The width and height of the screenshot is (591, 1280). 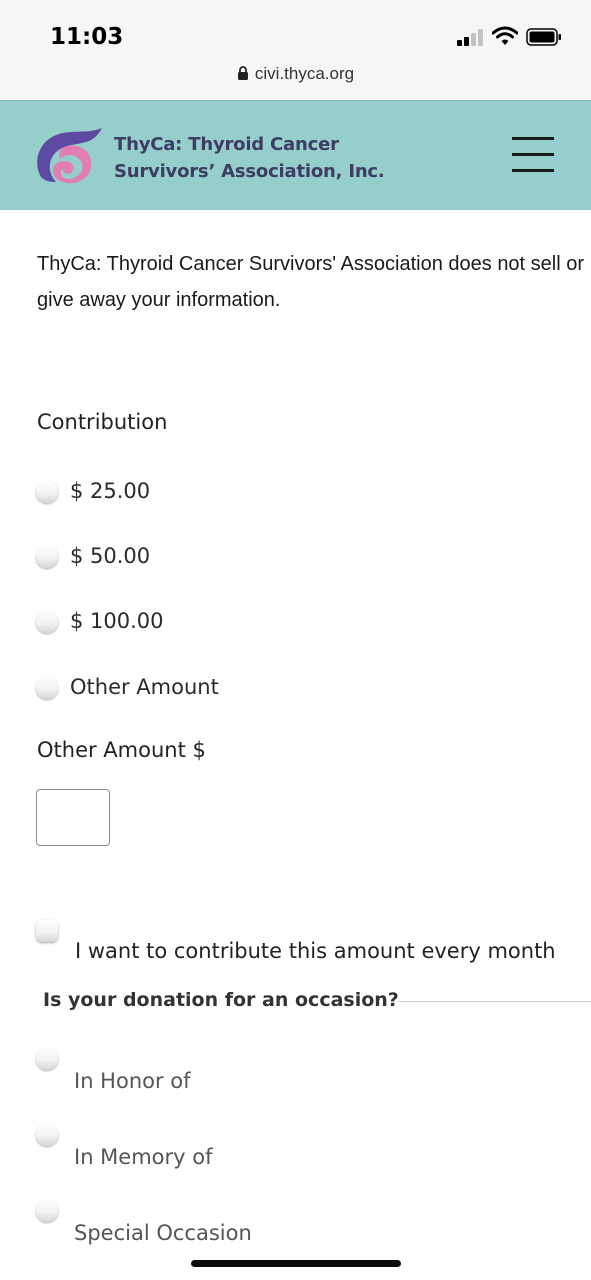 I want to click on other-amount-input, so click(x=73, y=817).